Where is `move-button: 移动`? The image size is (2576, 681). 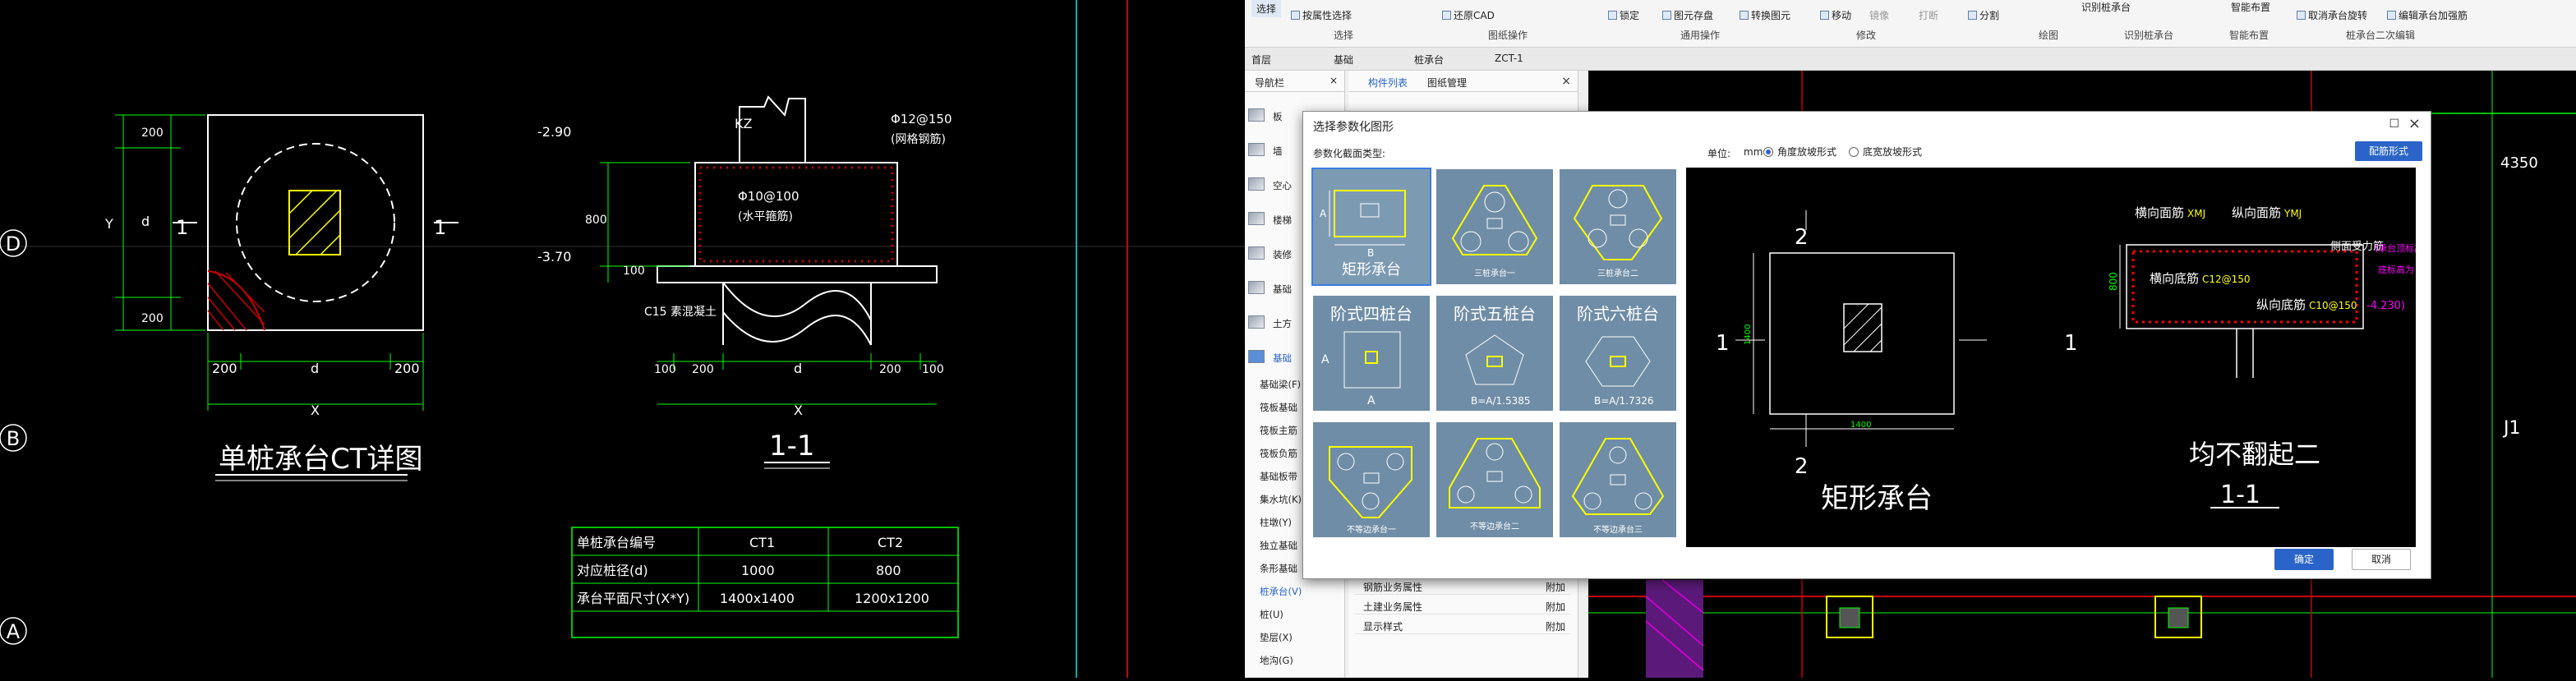
move-button: 移动 is located at coordinates (1835, 15).